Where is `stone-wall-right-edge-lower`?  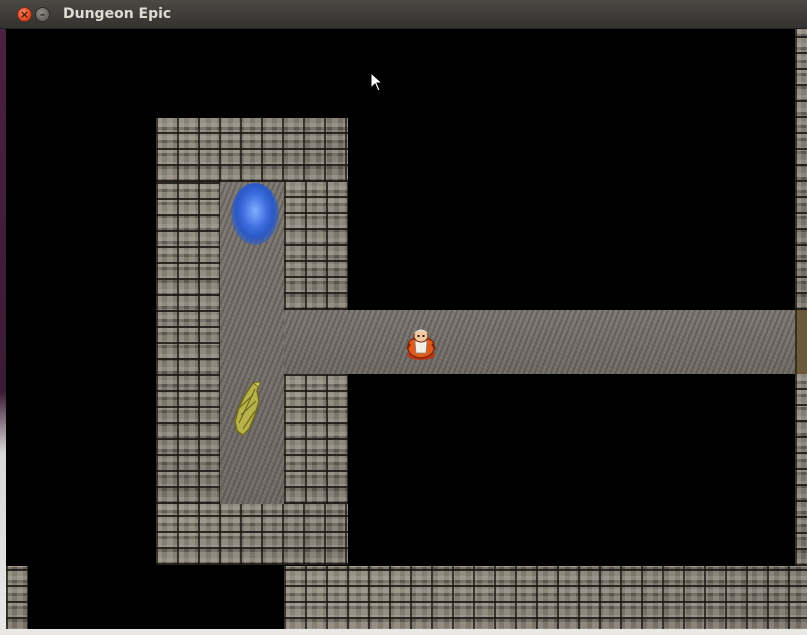
stone-wall-right-edge-lower is located at coordinates (801, 470).